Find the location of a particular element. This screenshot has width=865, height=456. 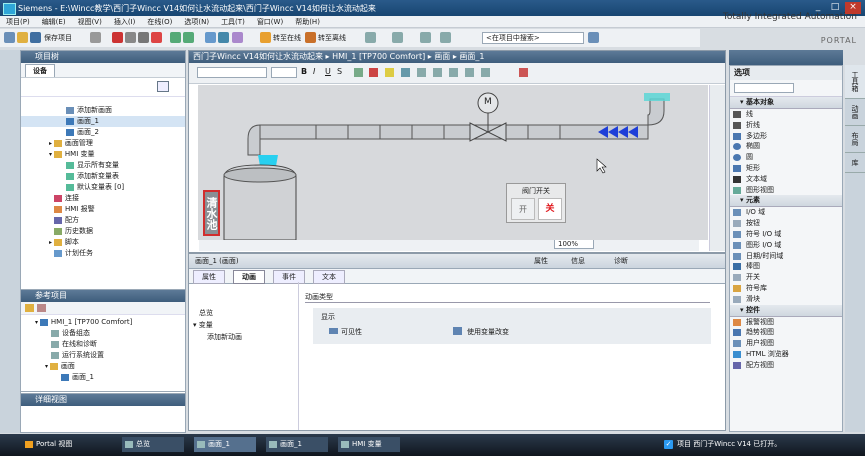

align-icon is located at coordinates (358, 72).